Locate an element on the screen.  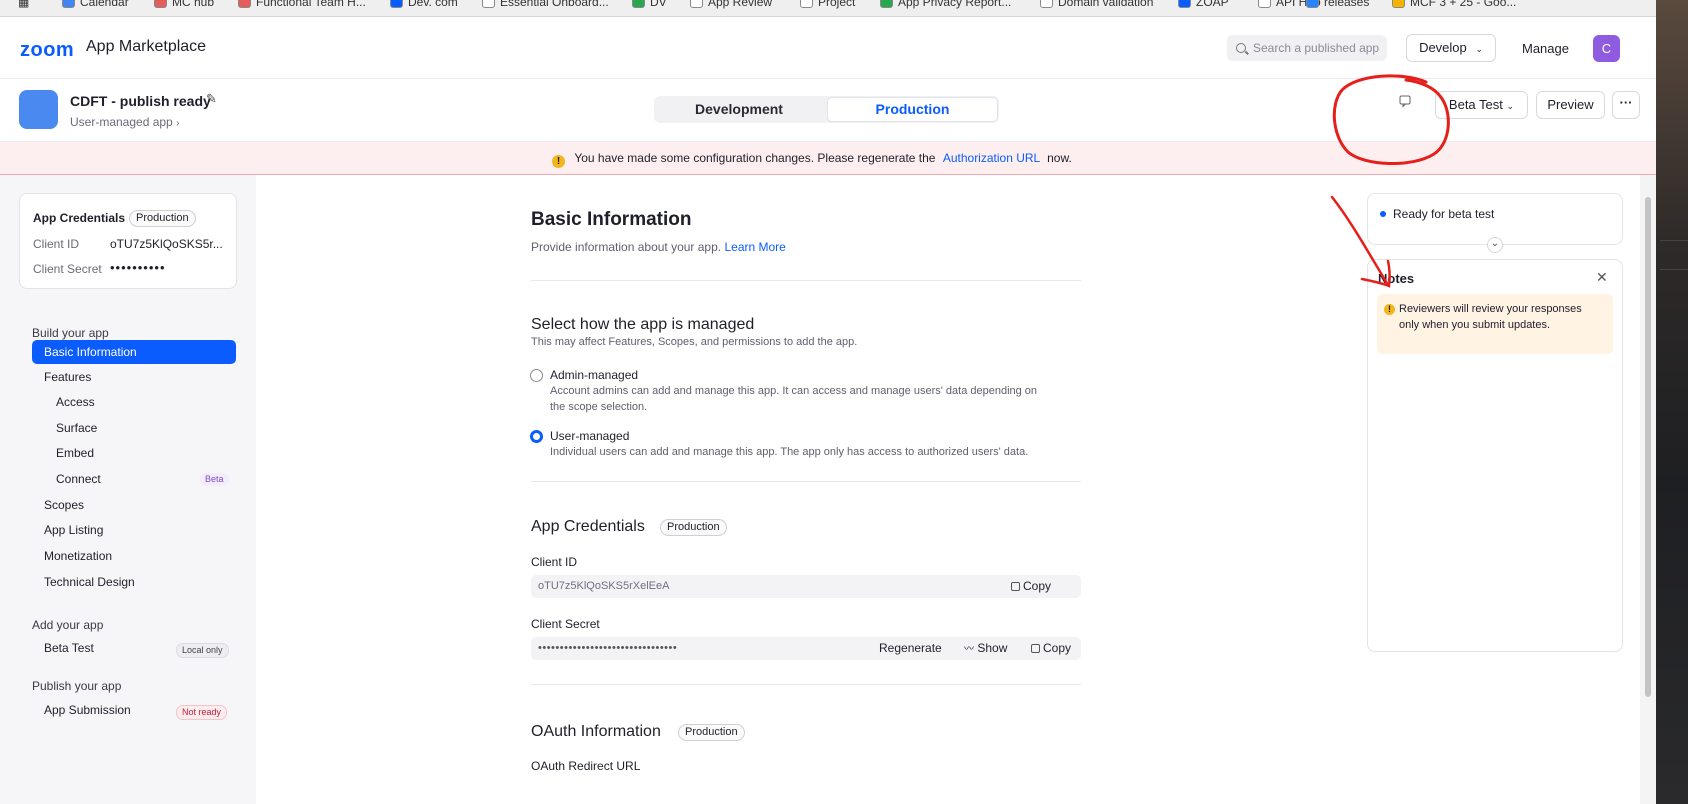
bookmark-item: Domain validation is located at coordinates (1096, 5).